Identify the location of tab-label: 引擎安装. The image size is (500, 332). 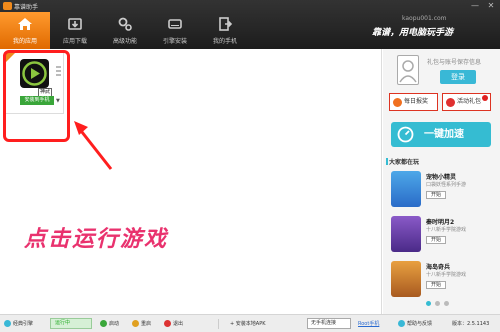
(174, 41).